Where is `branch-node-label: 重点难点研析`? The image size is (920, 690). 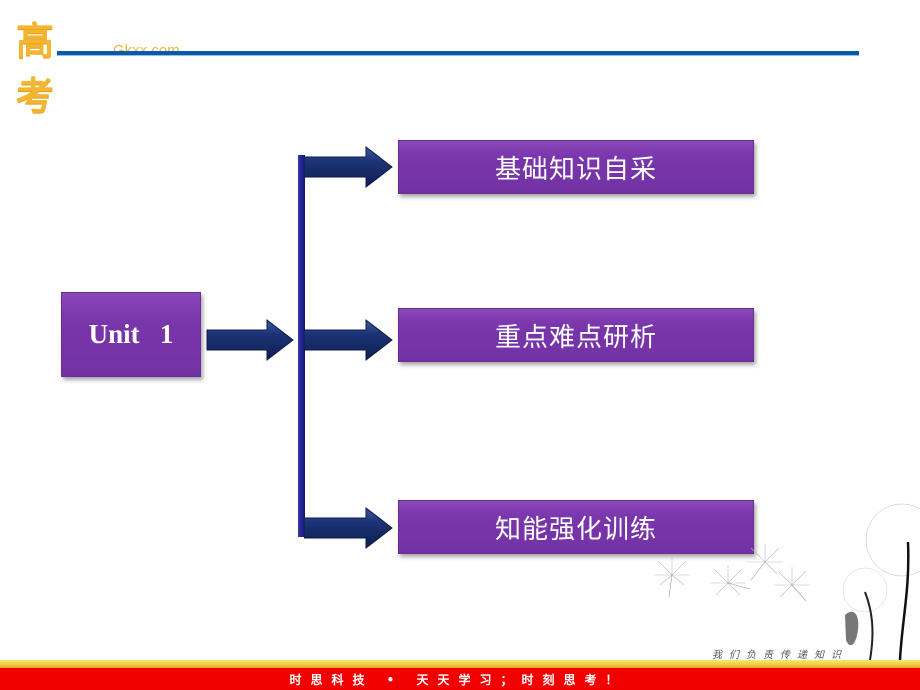 branch-node-label: 重点难点研析 is located at coordinates (575, 337).